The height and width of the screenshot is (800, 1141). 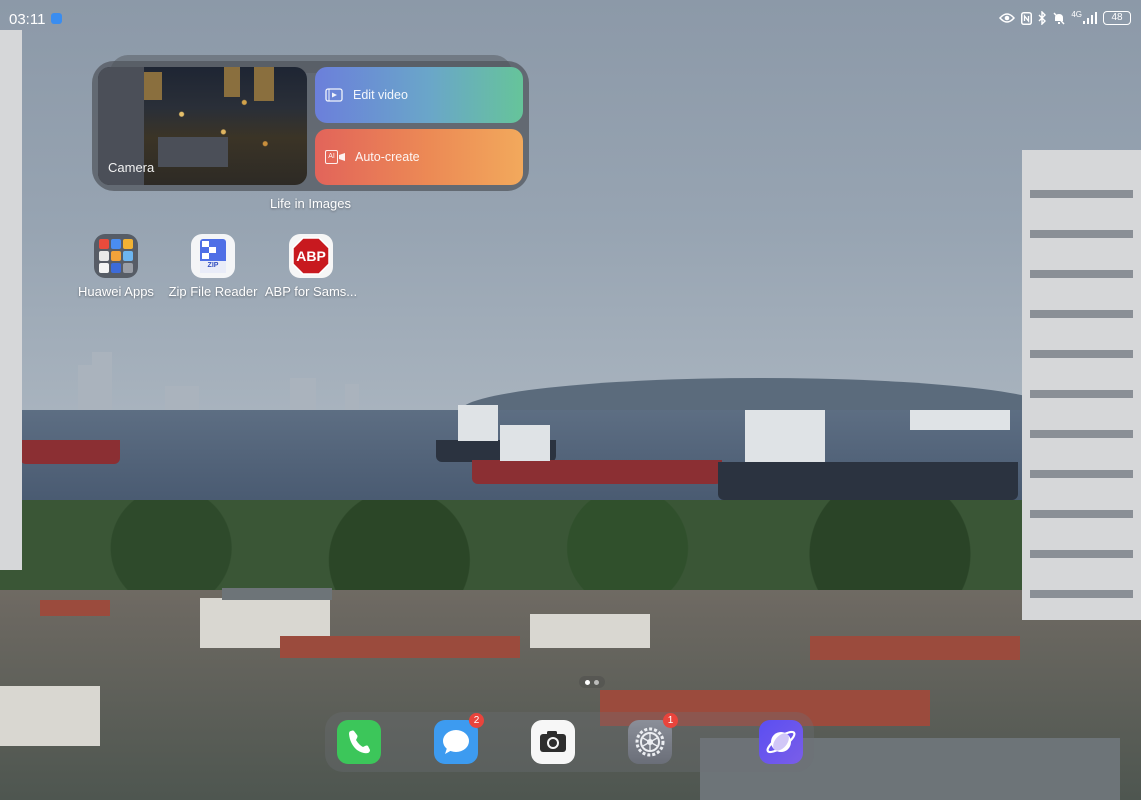 I want to click on tower-building-right, so click(x=1081, y=385).